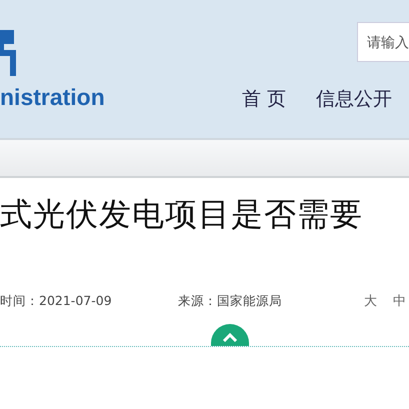 The image size is (409, 409). Describe the element at coordinates (370, 301) in the screenshot. I see `font-size-link: 大` at that location.